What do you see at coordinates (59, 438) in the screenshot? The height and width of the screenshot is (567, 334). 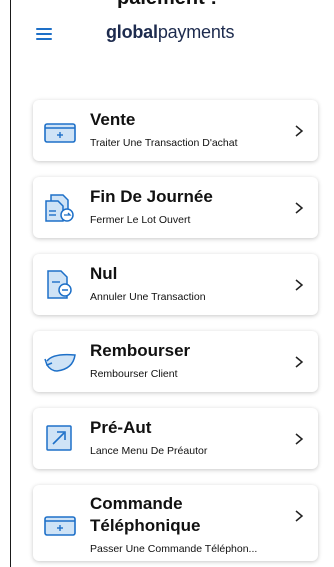 I see `pre-auth-icon` at bounding box center [59, 438].